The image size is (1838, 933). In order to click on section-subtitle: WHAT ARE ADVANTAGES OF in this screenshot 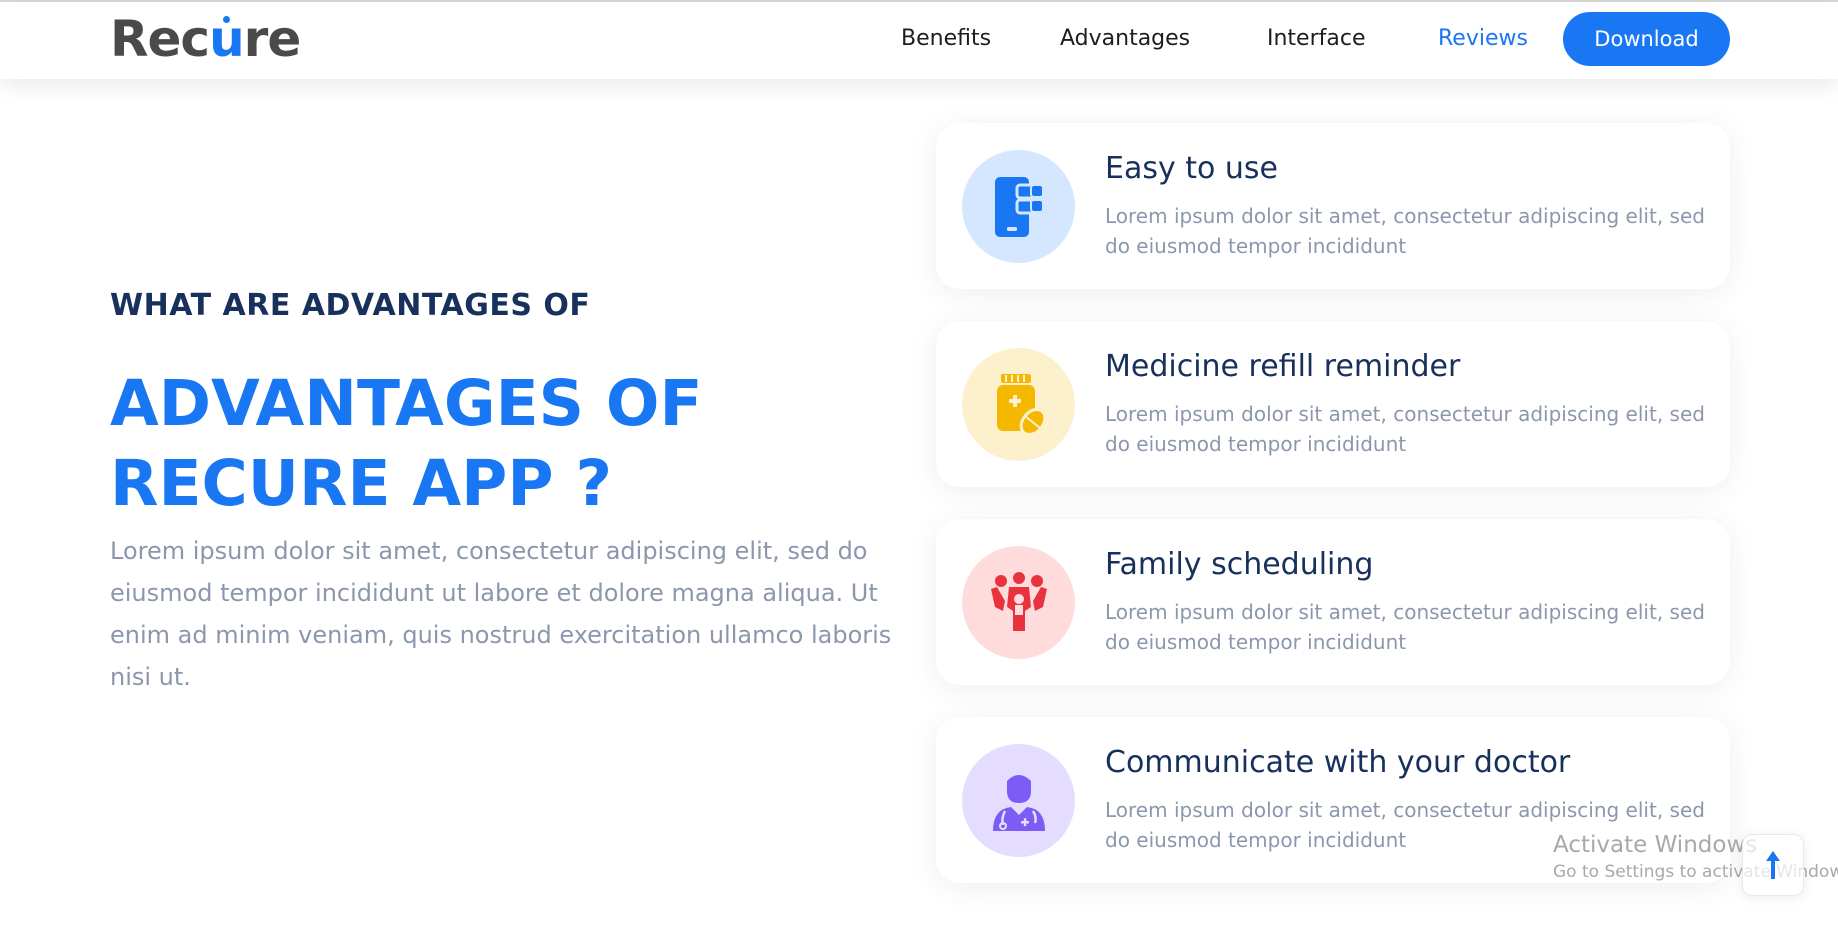, I will do `click(350, 305)`.